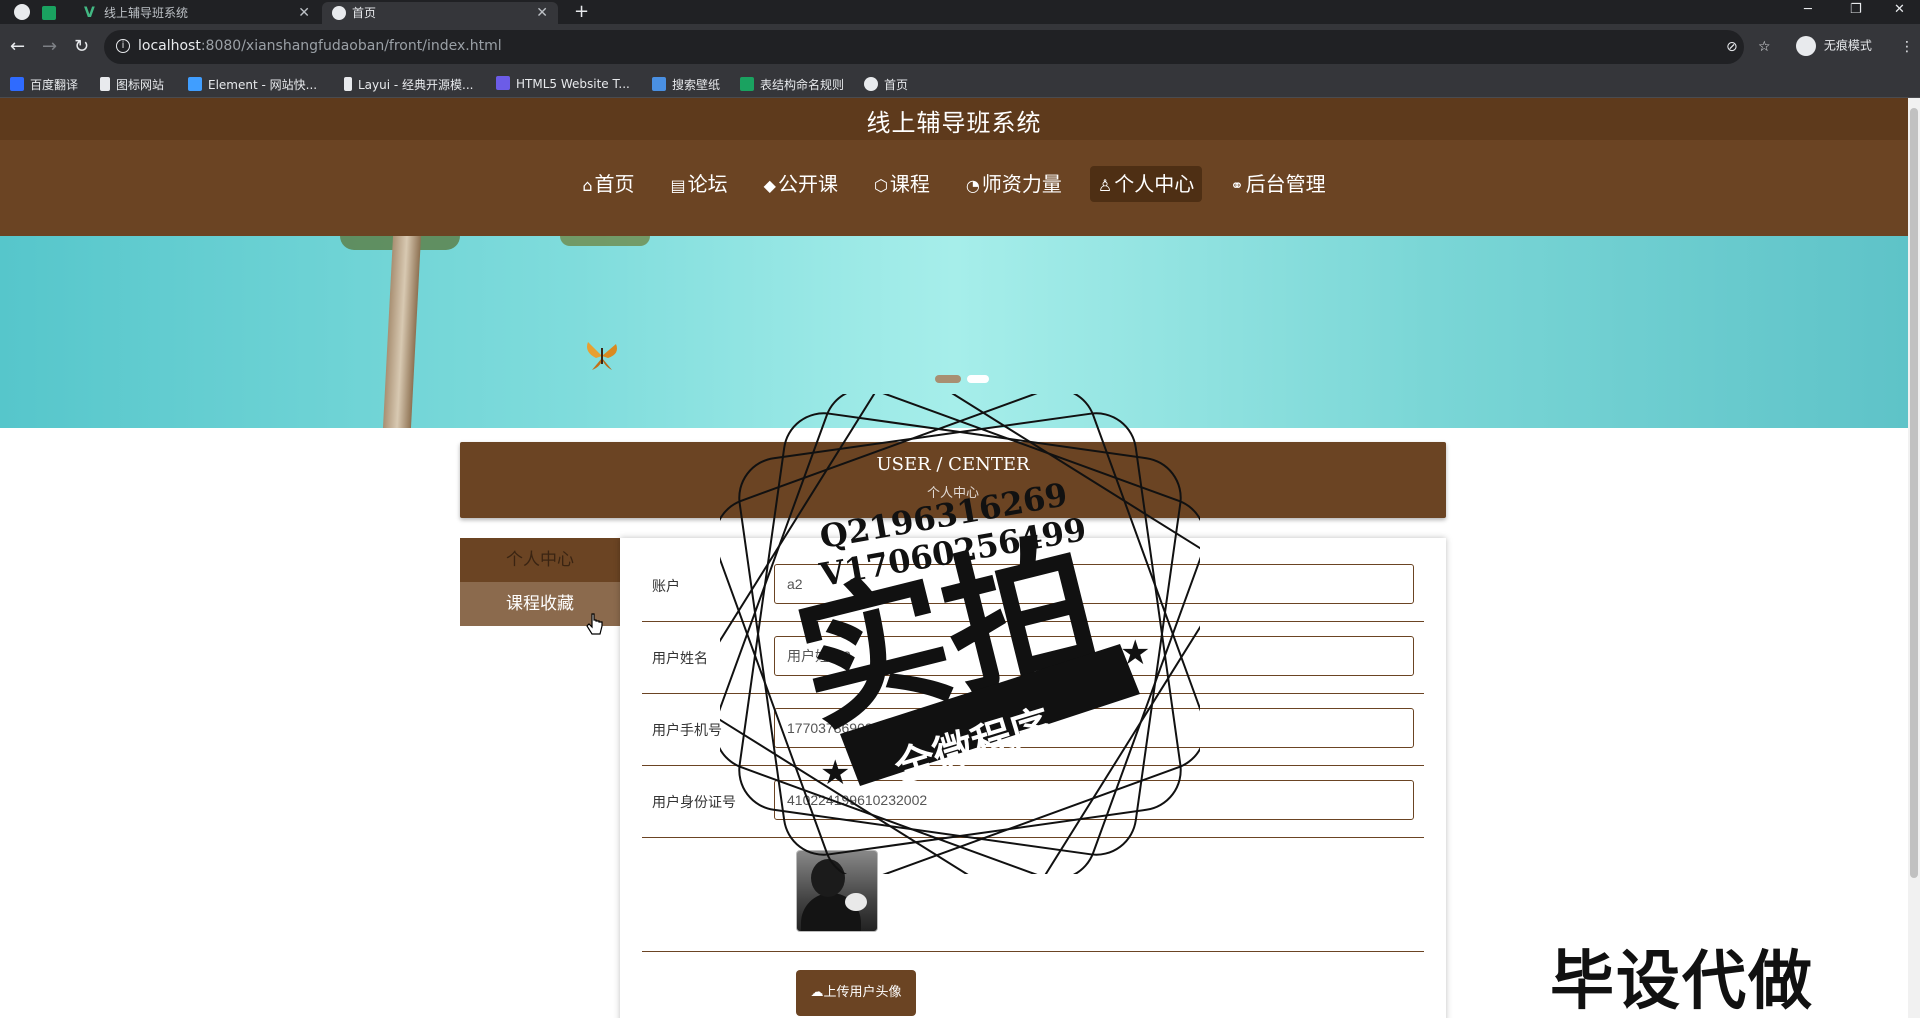 This screenshot has width=1920, height=1018. I want to click on incognito-indicator: 无痕模式, so click(1834, 46).